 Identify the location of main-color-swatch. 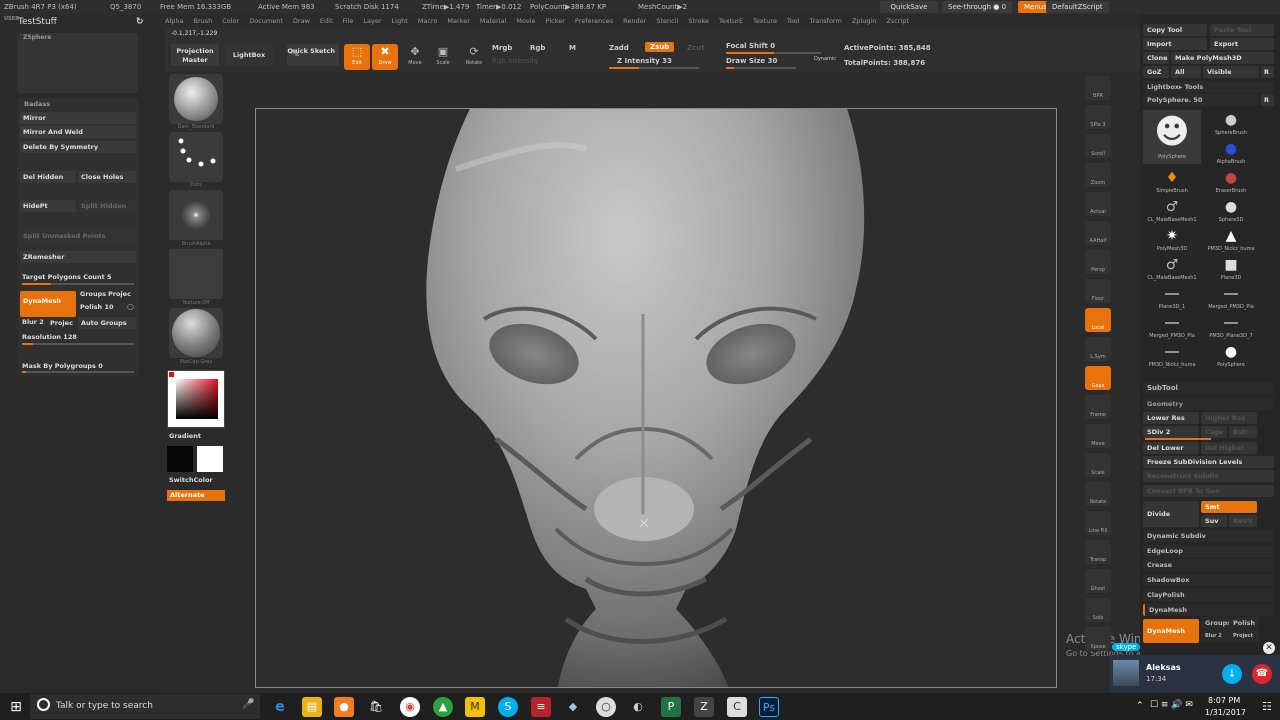
(210, 459).